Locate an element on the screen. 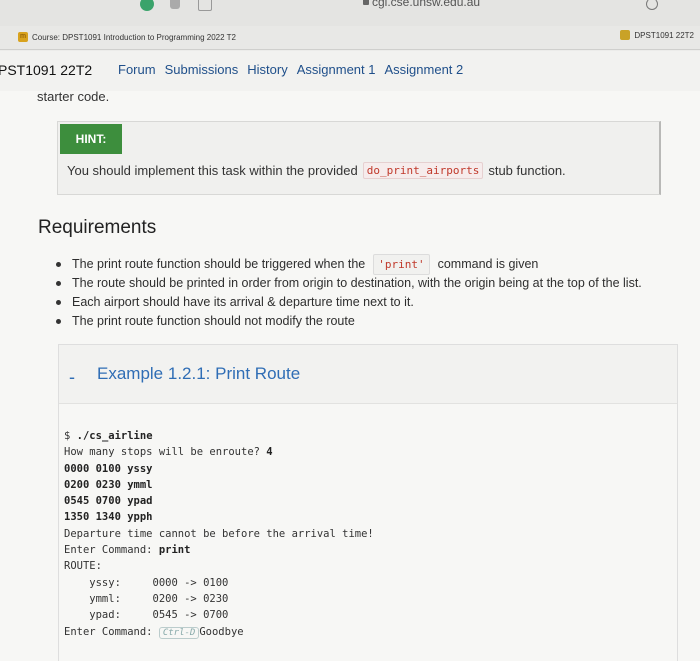 This screenshot has width=700, height=661. reader-icon is located at coordinates (205, 5).